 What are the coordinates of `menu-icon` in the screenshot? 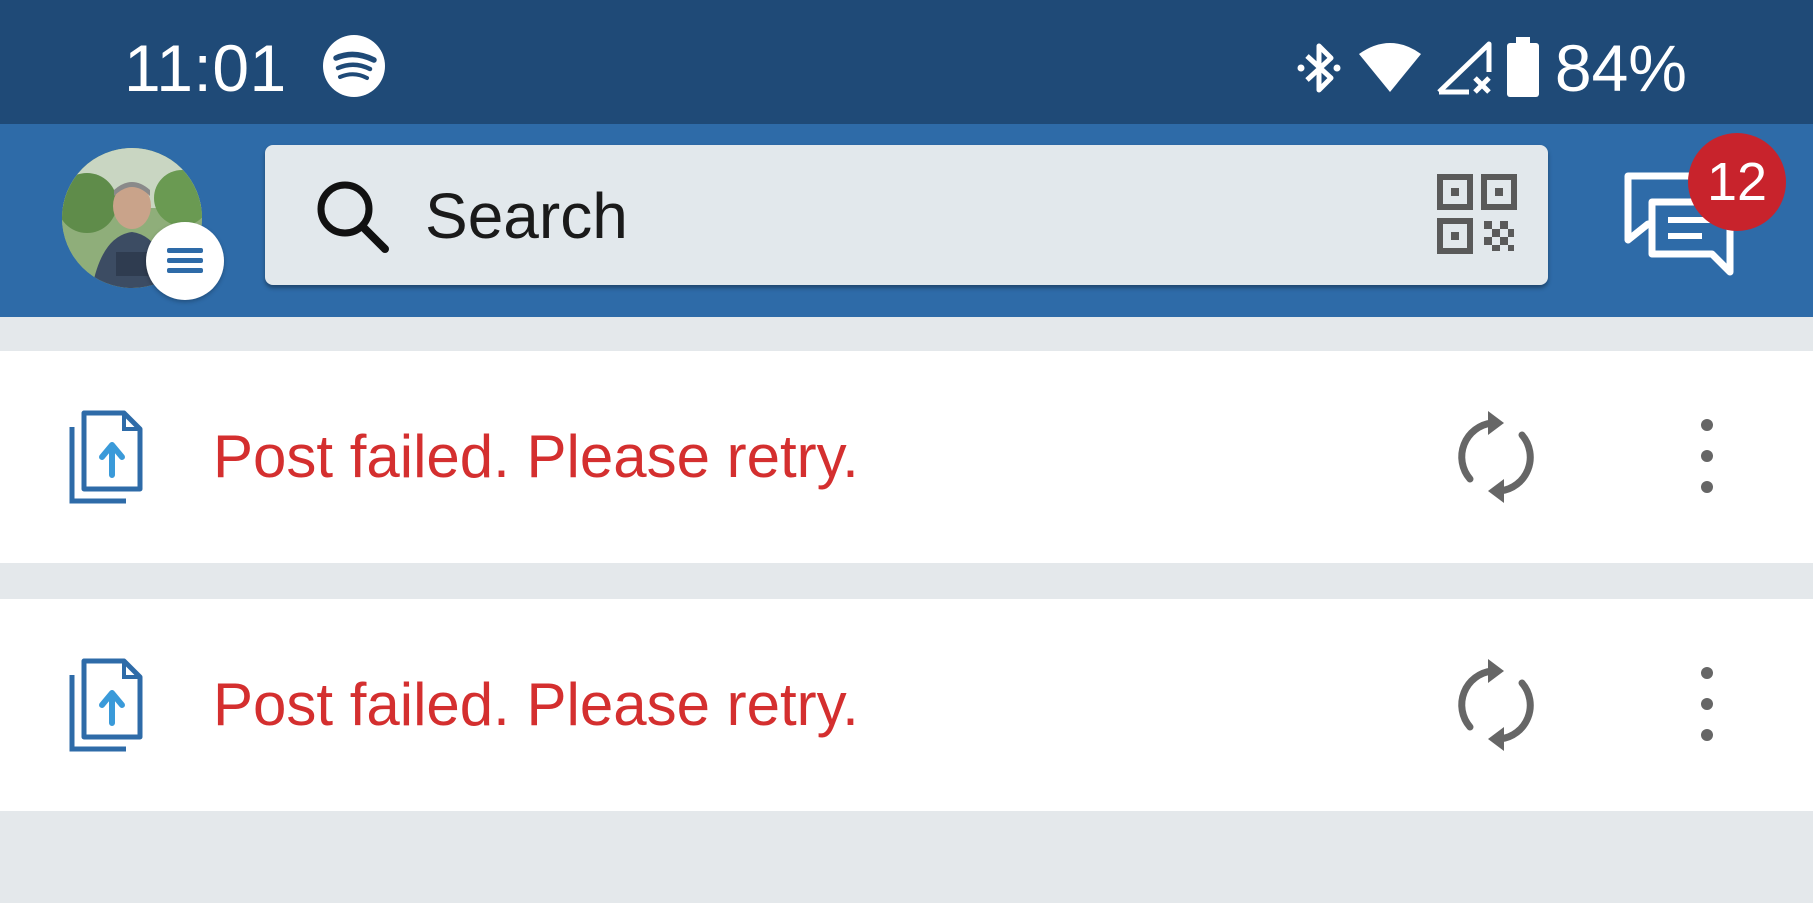 It's located at (185, 260).